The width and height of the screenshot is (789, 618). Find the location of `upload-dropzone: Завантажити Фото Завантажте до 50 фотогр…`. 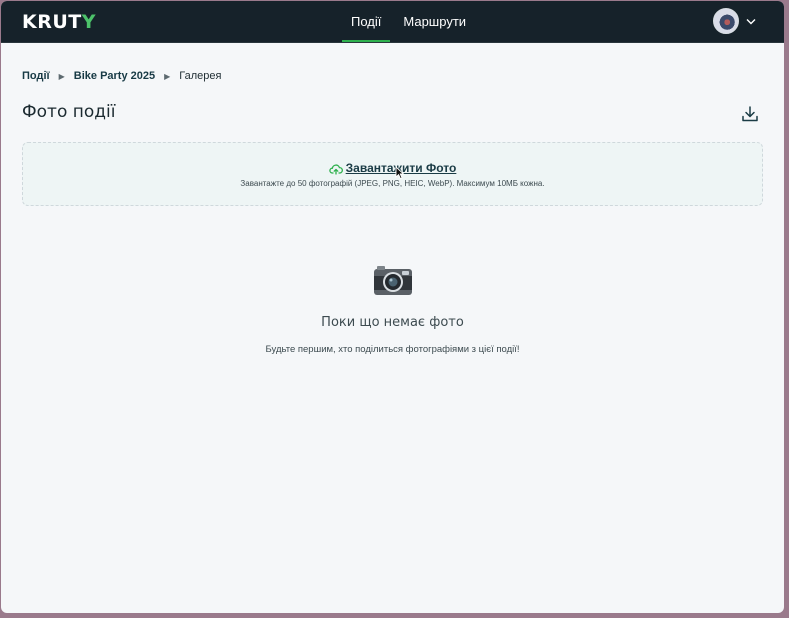

upload-dropzone: Завантажити Фото Завантажте до 50 фотогр… is located at coordinates (392, 174).